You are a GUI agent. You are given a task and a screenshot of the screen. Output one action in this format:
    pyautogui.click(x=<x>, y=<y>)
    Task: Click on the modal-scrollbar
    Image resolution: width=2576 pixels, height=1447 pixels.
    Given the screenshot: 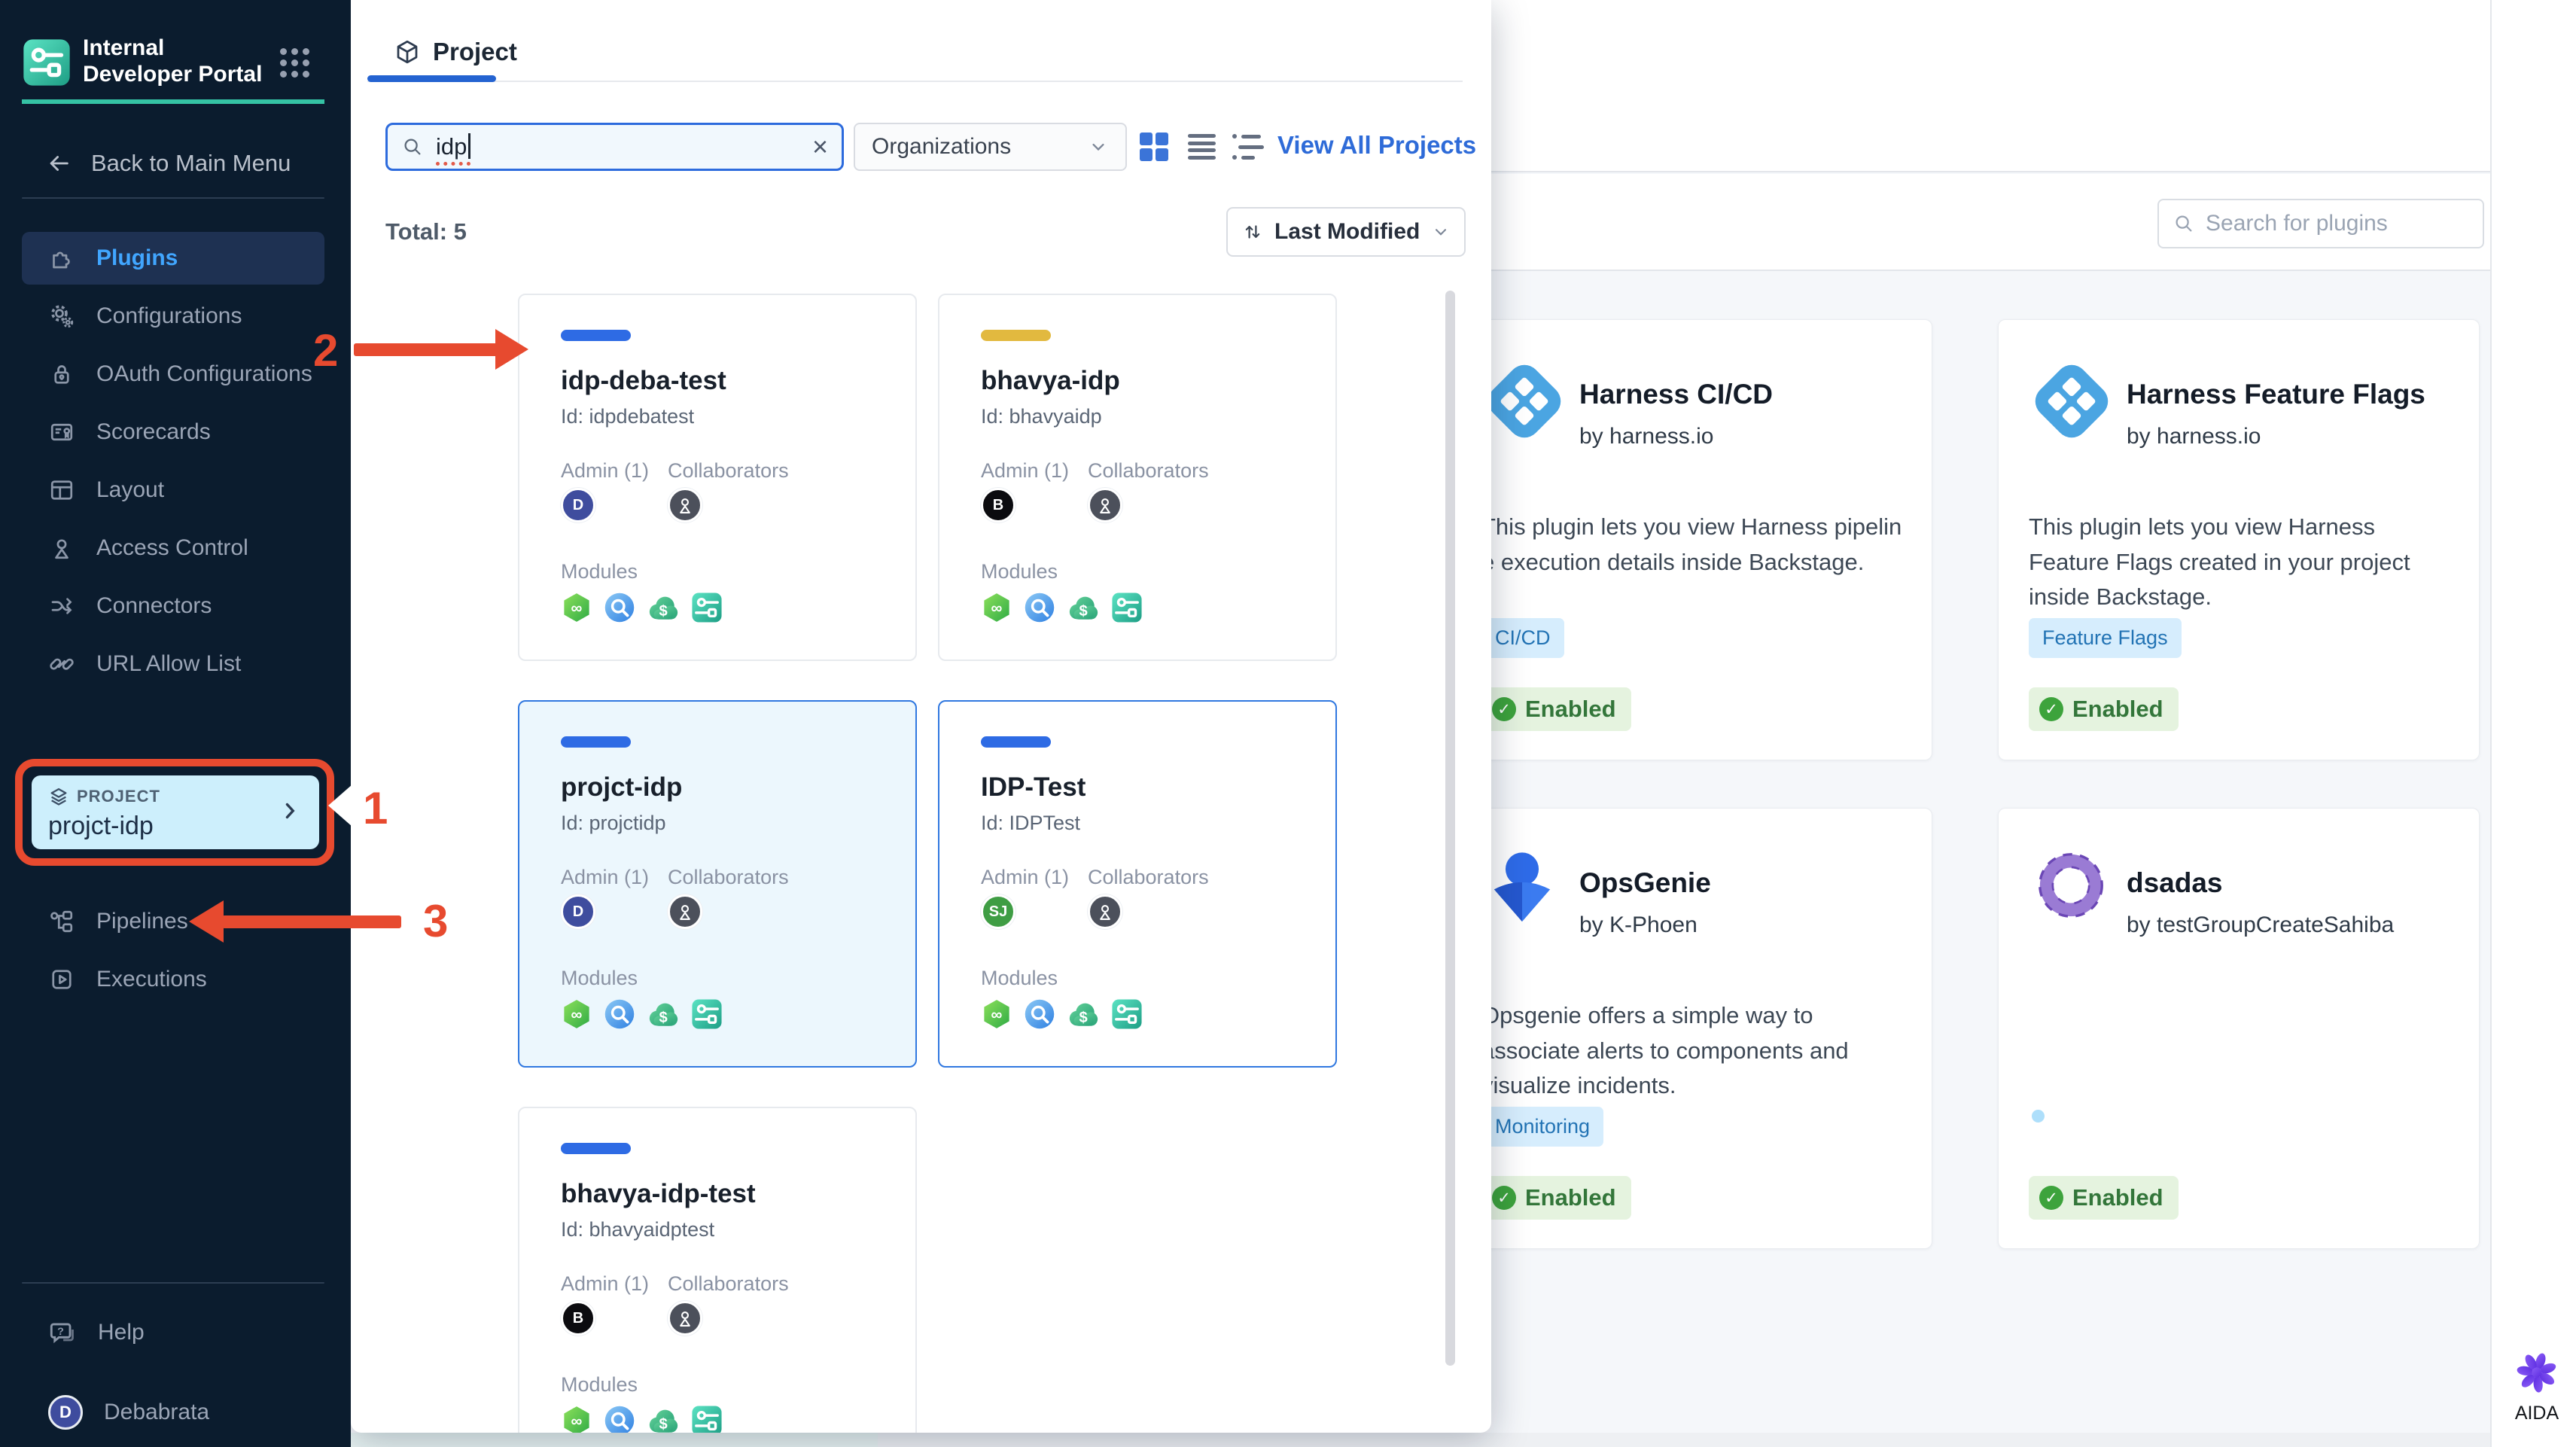 What is the action you would take?
    pyautogui.click(x=1450, y=828)
    